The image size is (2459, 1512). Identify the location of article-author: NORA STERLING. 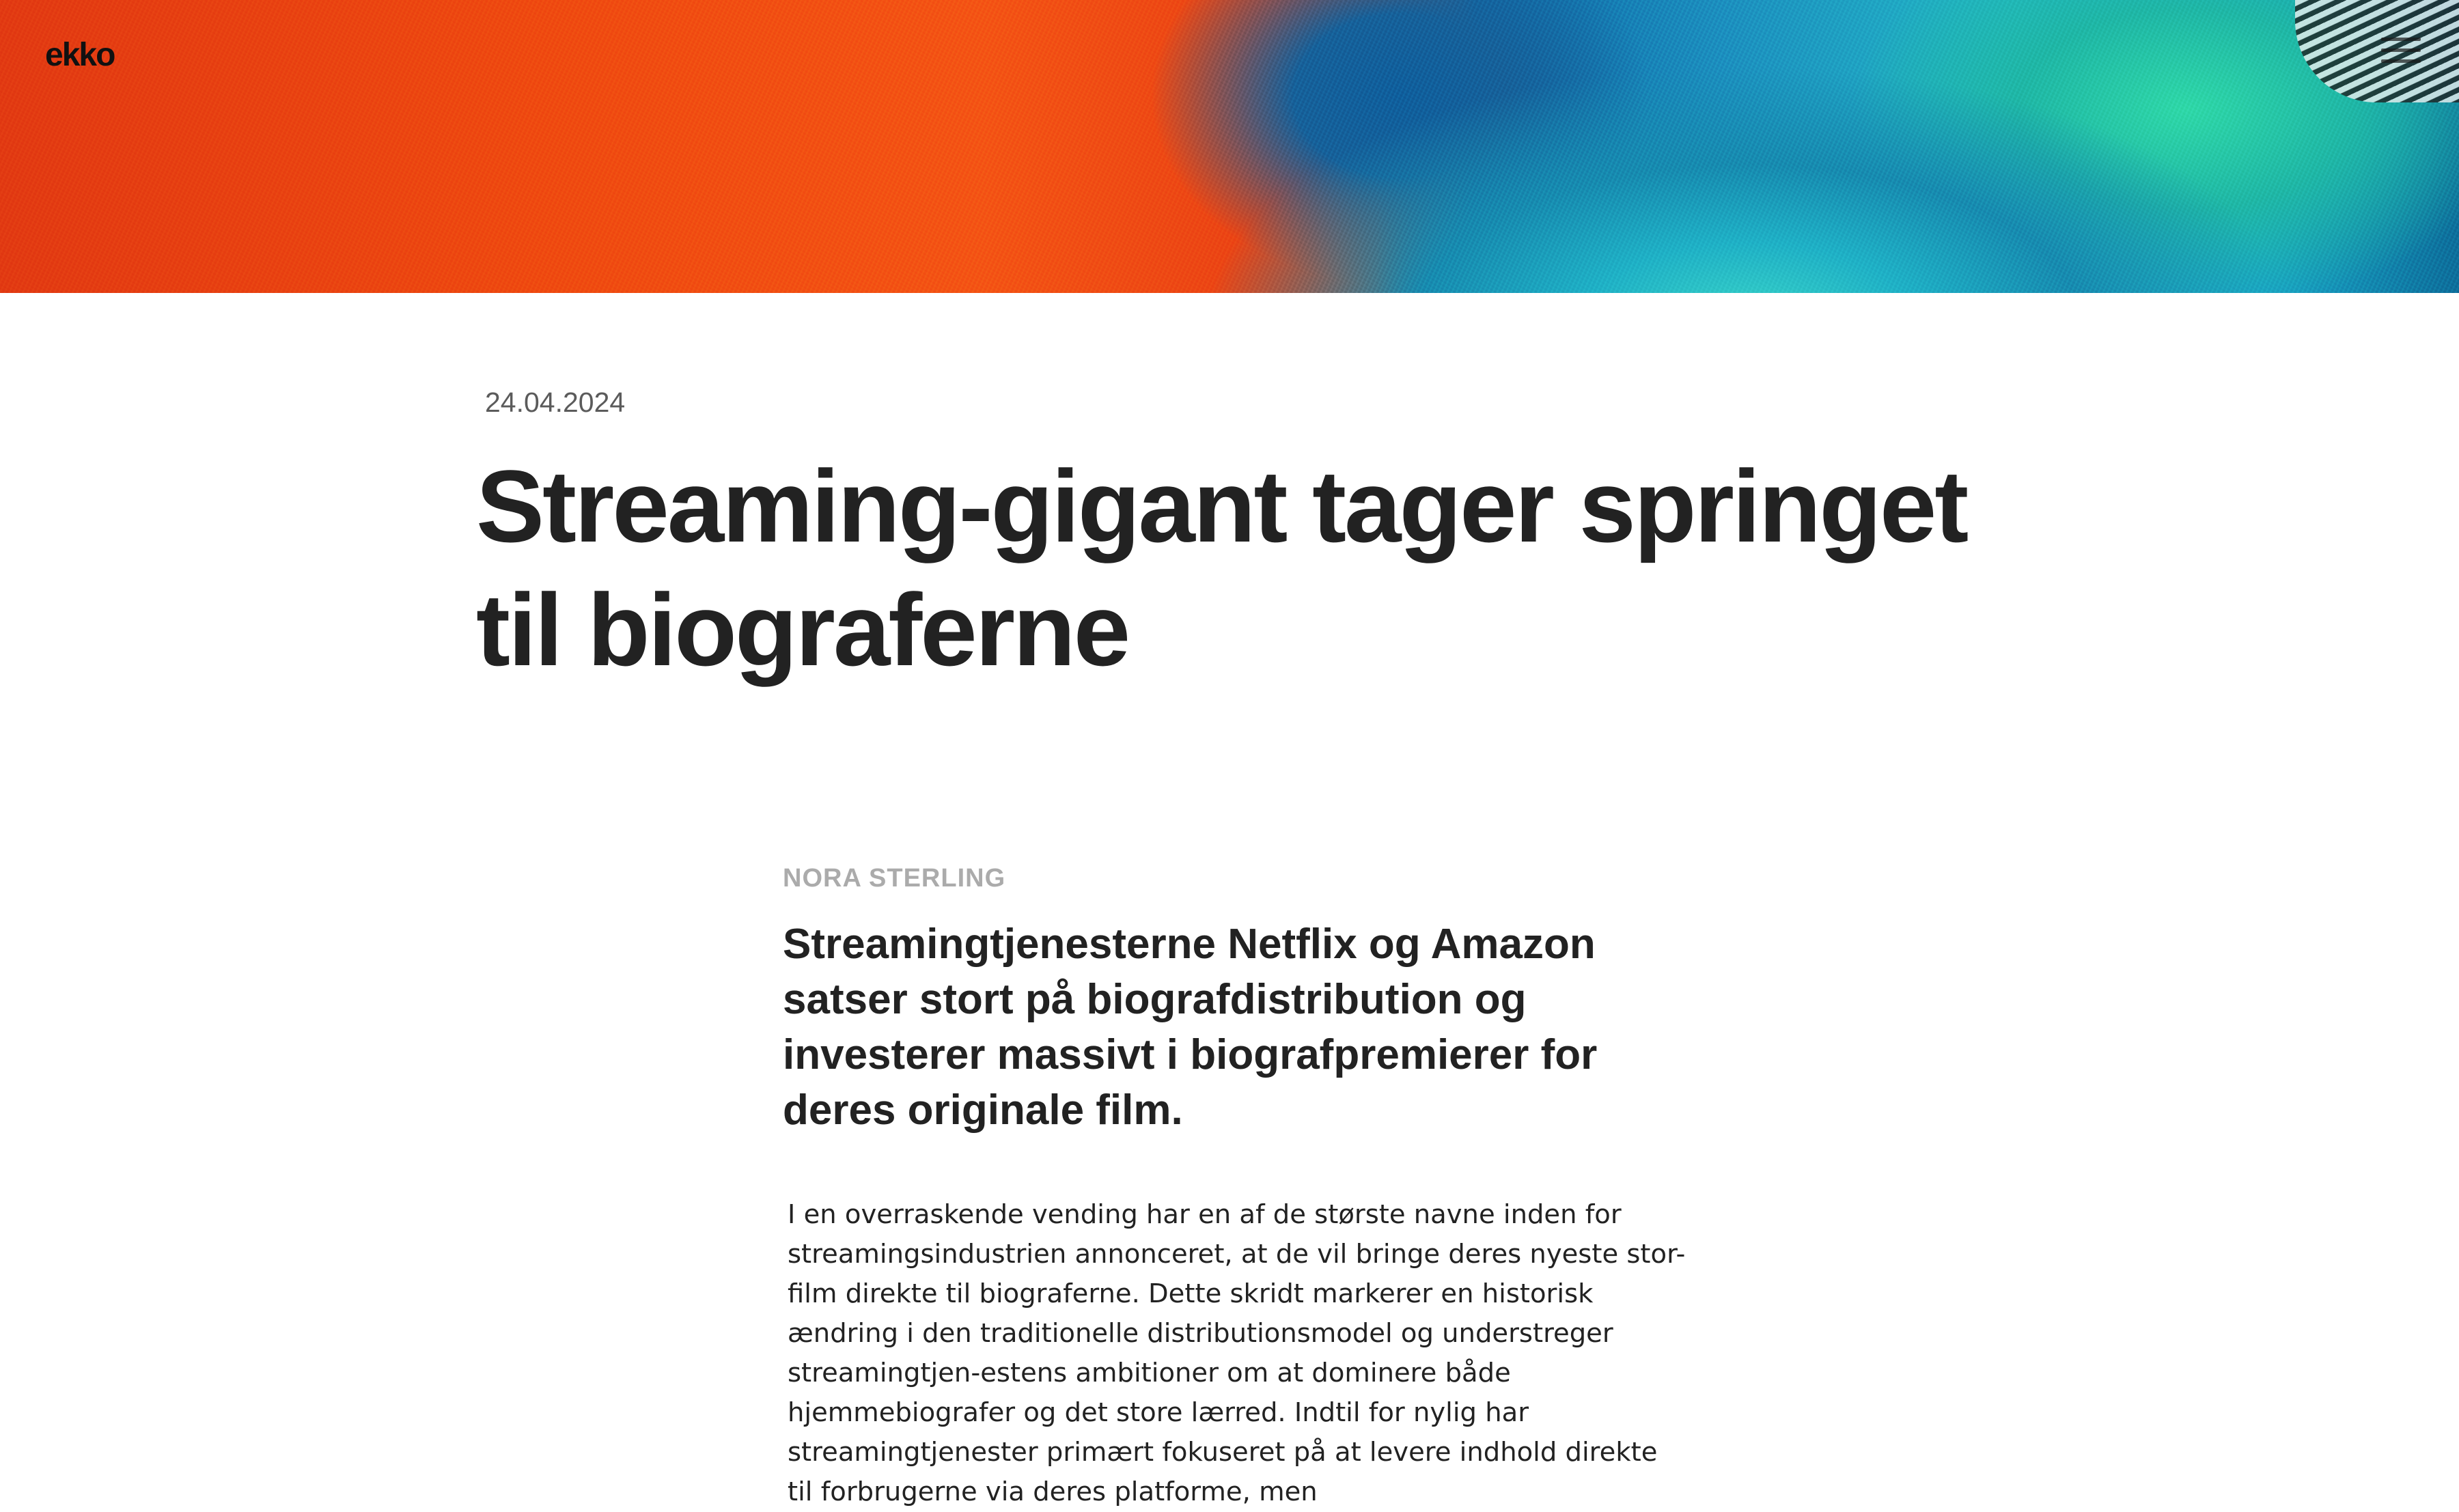
(894, 879).